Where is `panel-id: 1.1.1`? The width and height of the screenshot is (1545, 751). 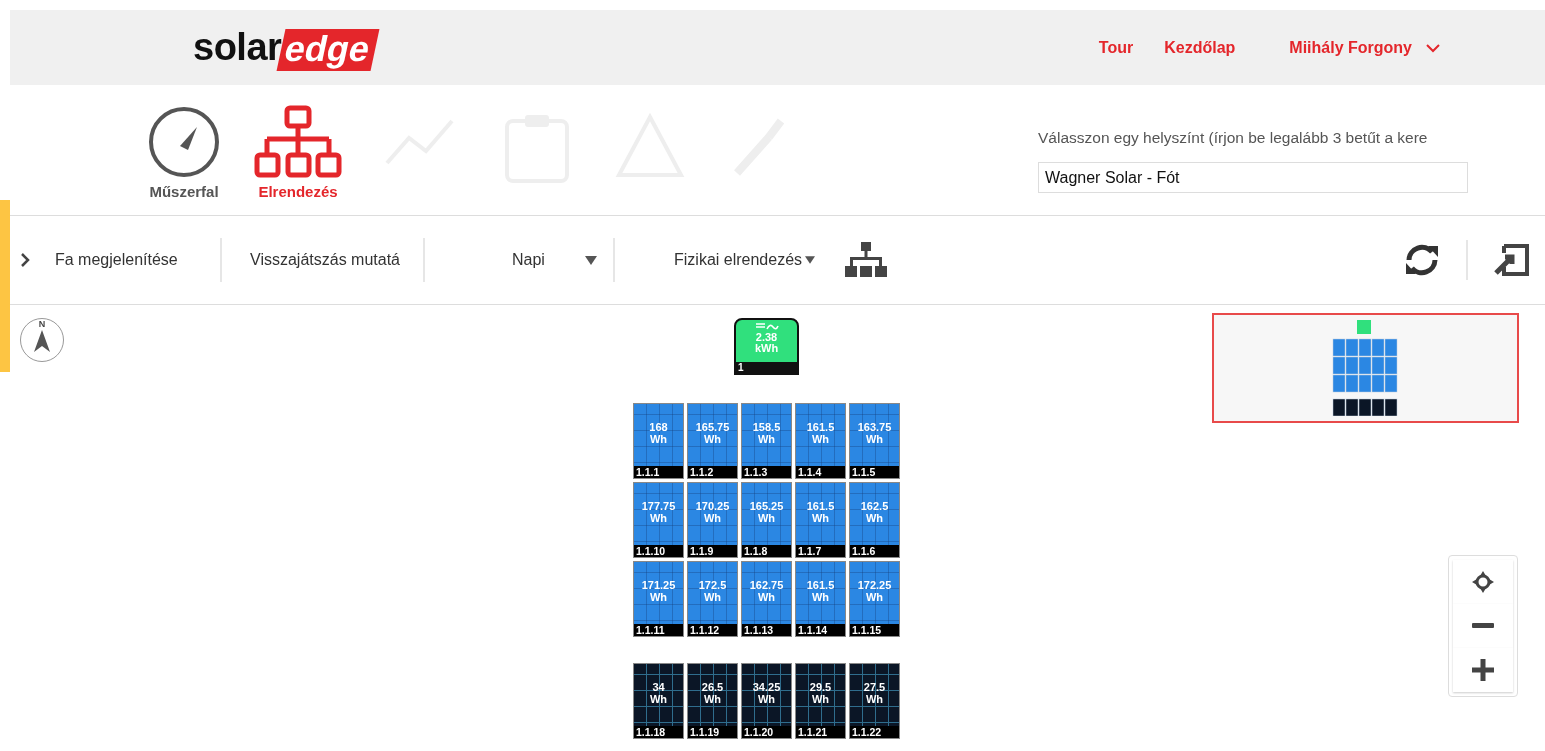 panel-id: 1.1.1 is located at coordinates (658, 472).